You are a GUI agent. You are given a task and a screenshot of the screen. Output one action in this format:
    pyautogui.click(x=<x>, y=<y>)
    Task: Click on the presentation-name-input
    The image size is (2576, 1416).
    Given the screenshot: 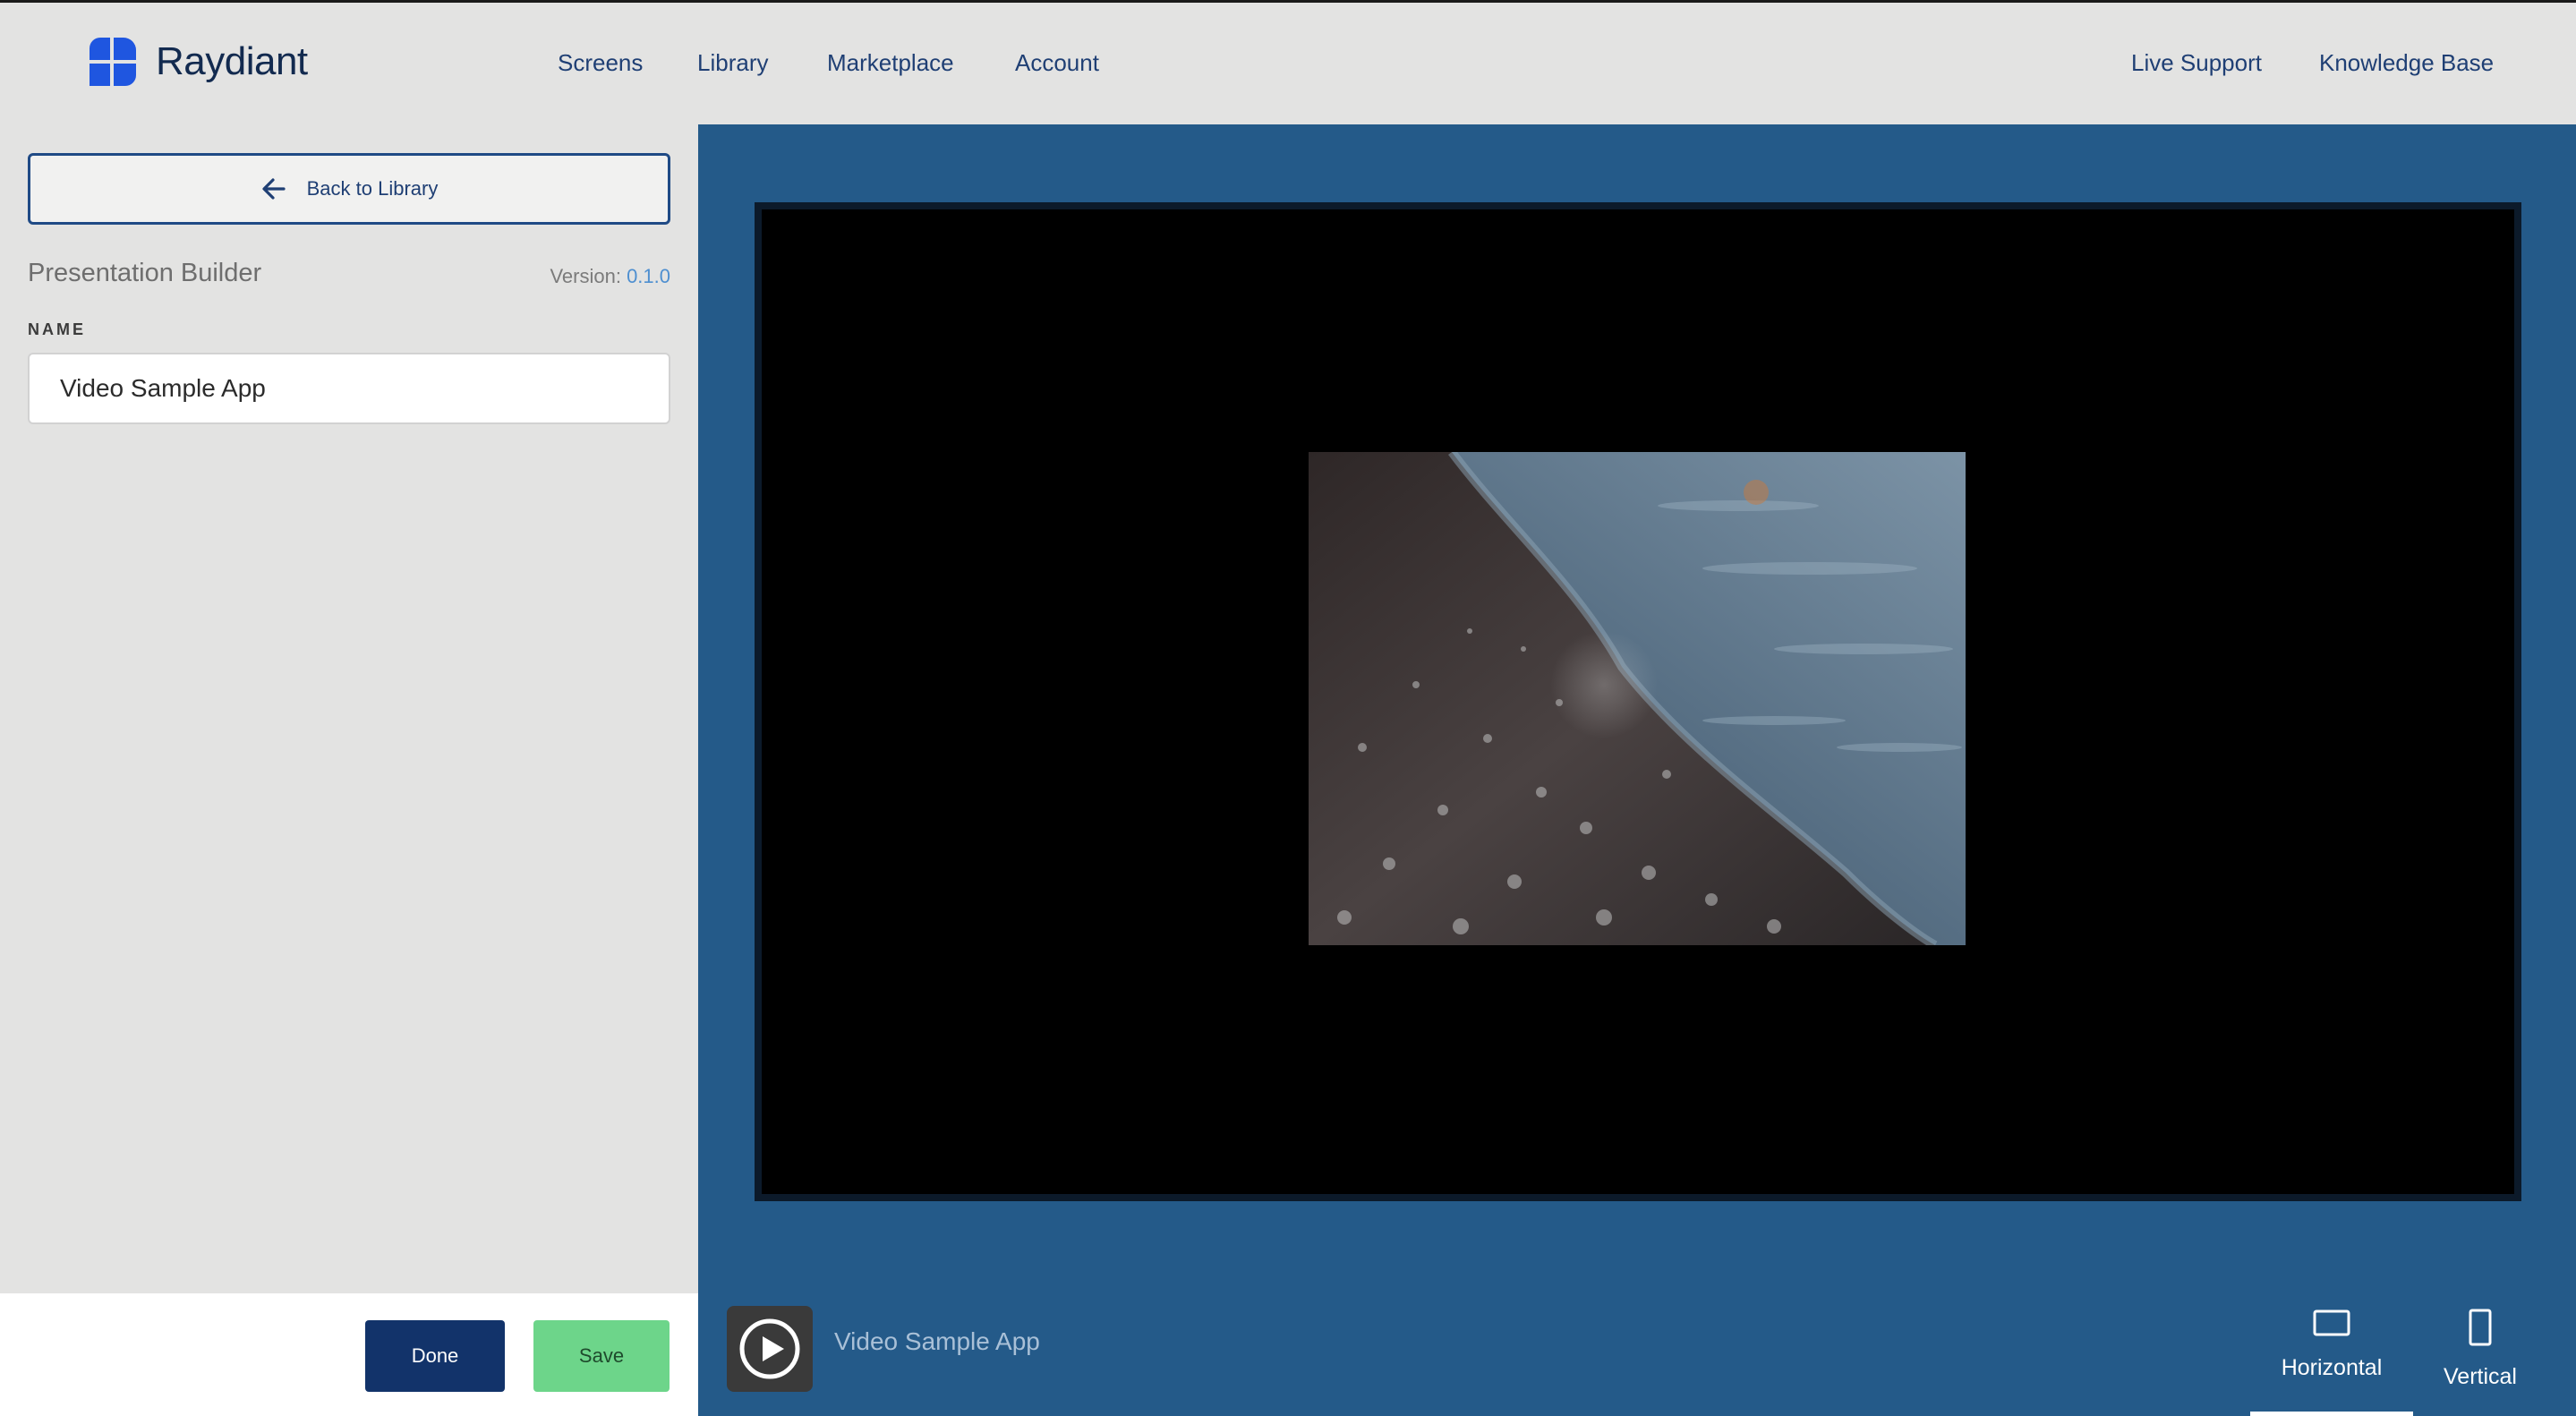 What is the action you would take?
    pyautogui.click(x=349, y=388)
    